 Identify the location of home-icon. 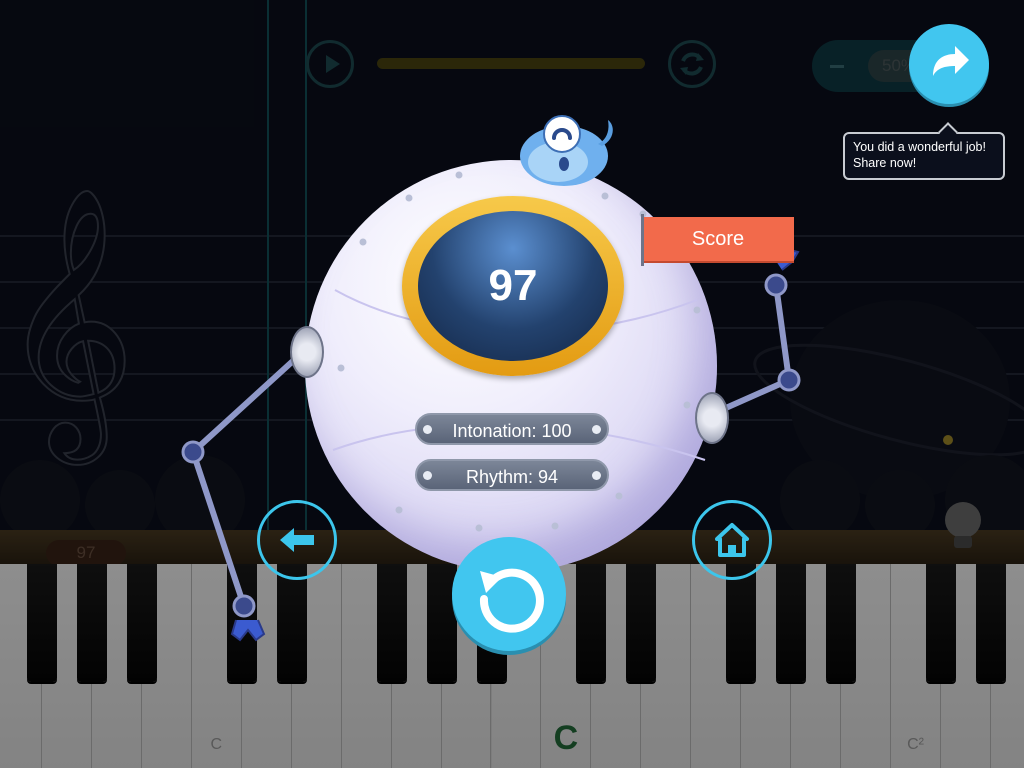
(732, 540).